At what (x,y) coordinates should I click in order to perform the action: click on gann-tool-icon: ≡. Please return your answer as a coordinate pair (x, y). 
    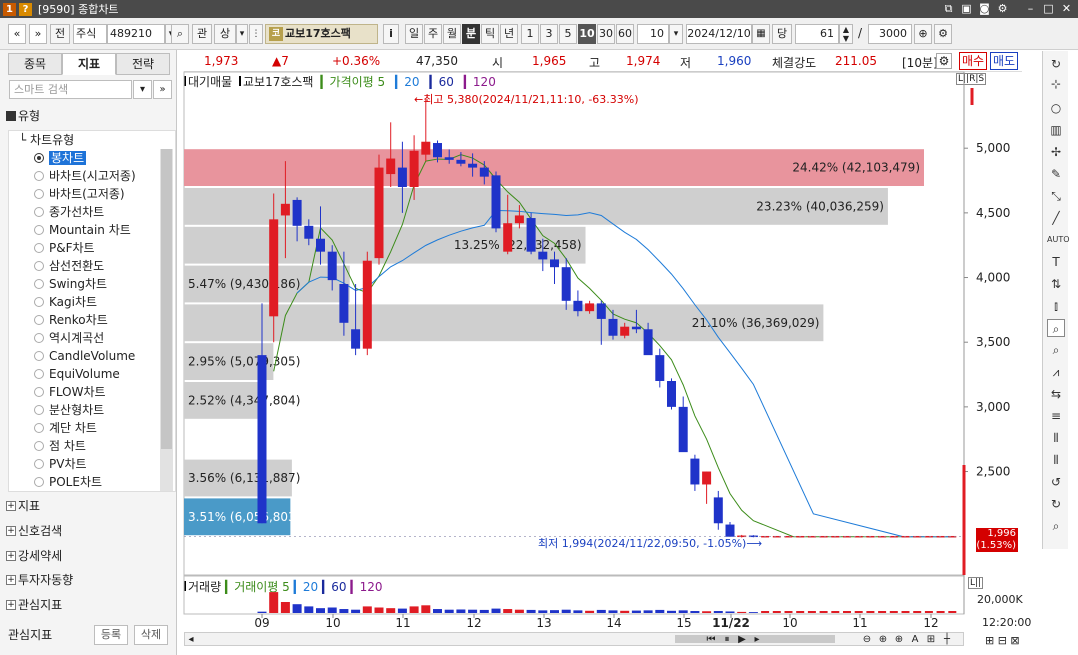
    Looking at the image, I should click on (1056, 416).